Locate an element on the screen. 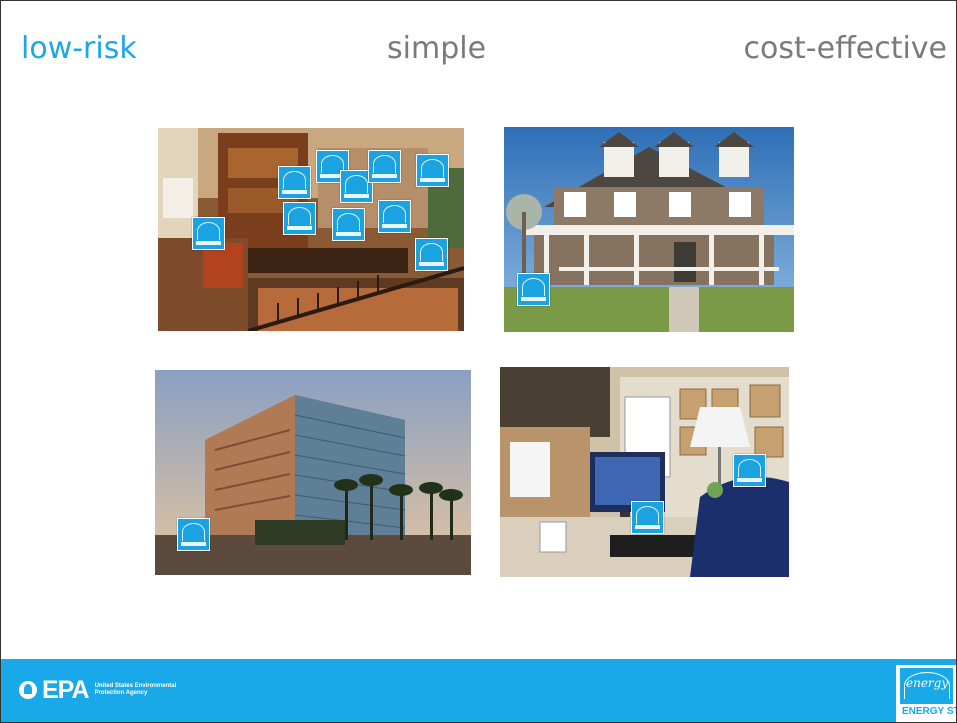 This screenshot has height=723, width=957. header-cost-effective: cost-effective is located at coordinates (845, 48).